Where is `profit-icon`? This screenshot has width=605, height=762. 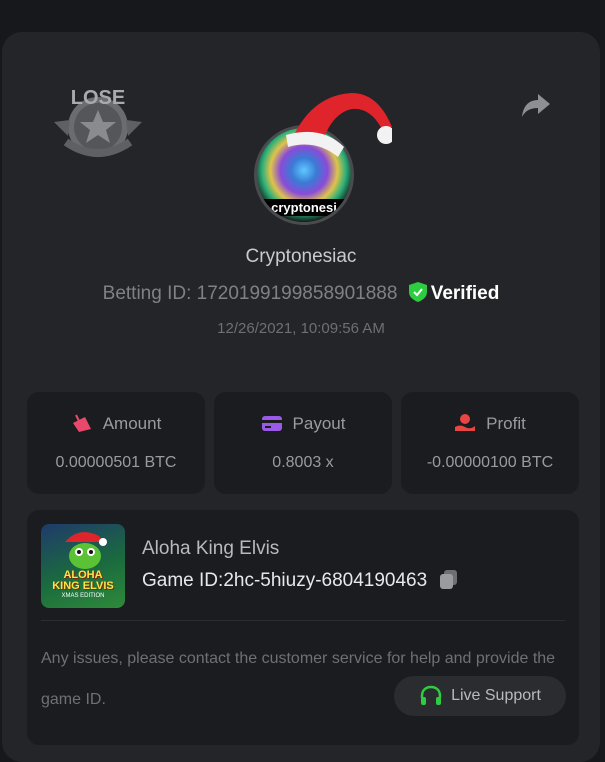 profit-icon is located at coordinates (465, 422).